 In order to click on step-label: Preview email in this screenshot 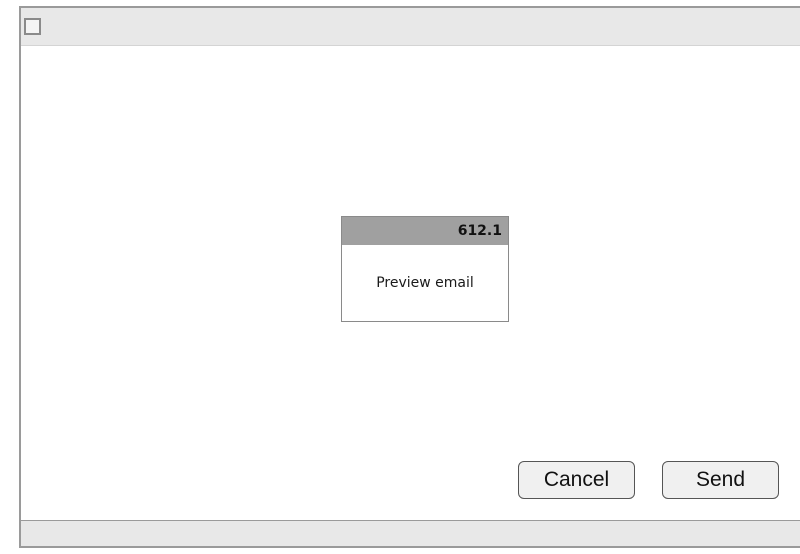, I will do `click(425, 283)`.